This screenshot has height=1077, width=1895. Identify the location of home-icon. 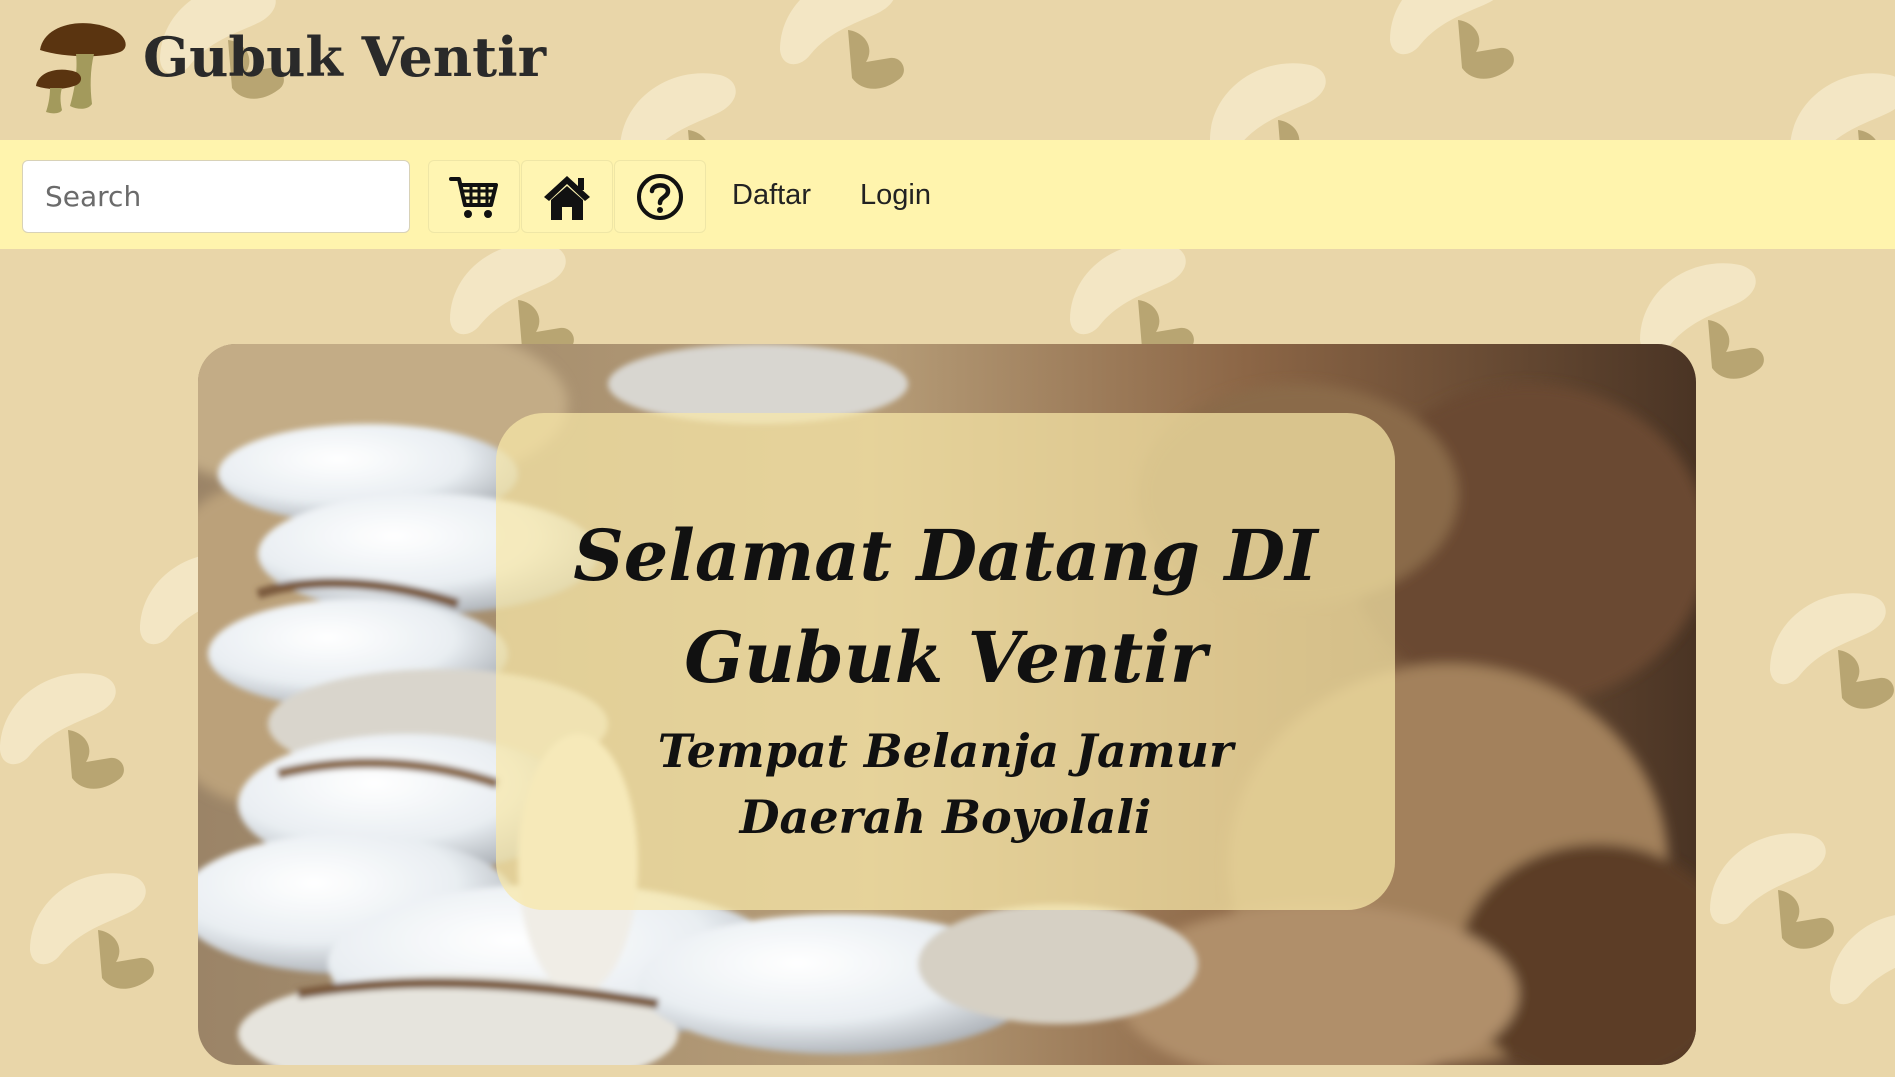
(567, 197).